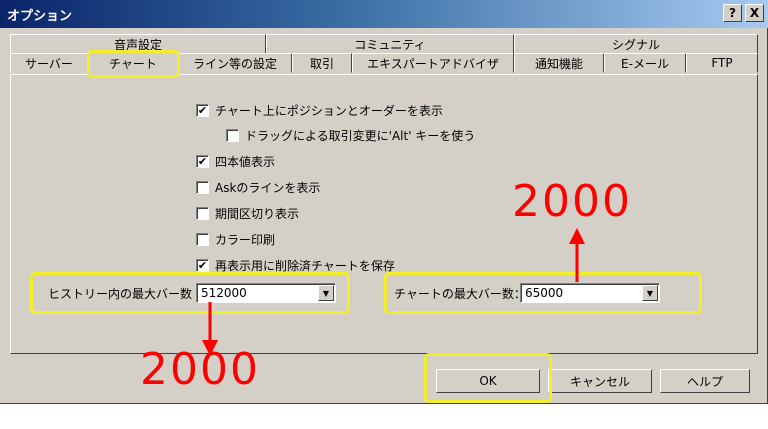 This screenshot has height=429, width=768. I want to click on checkbox-ask-line: Askのラインを表示, so click(258, 187).